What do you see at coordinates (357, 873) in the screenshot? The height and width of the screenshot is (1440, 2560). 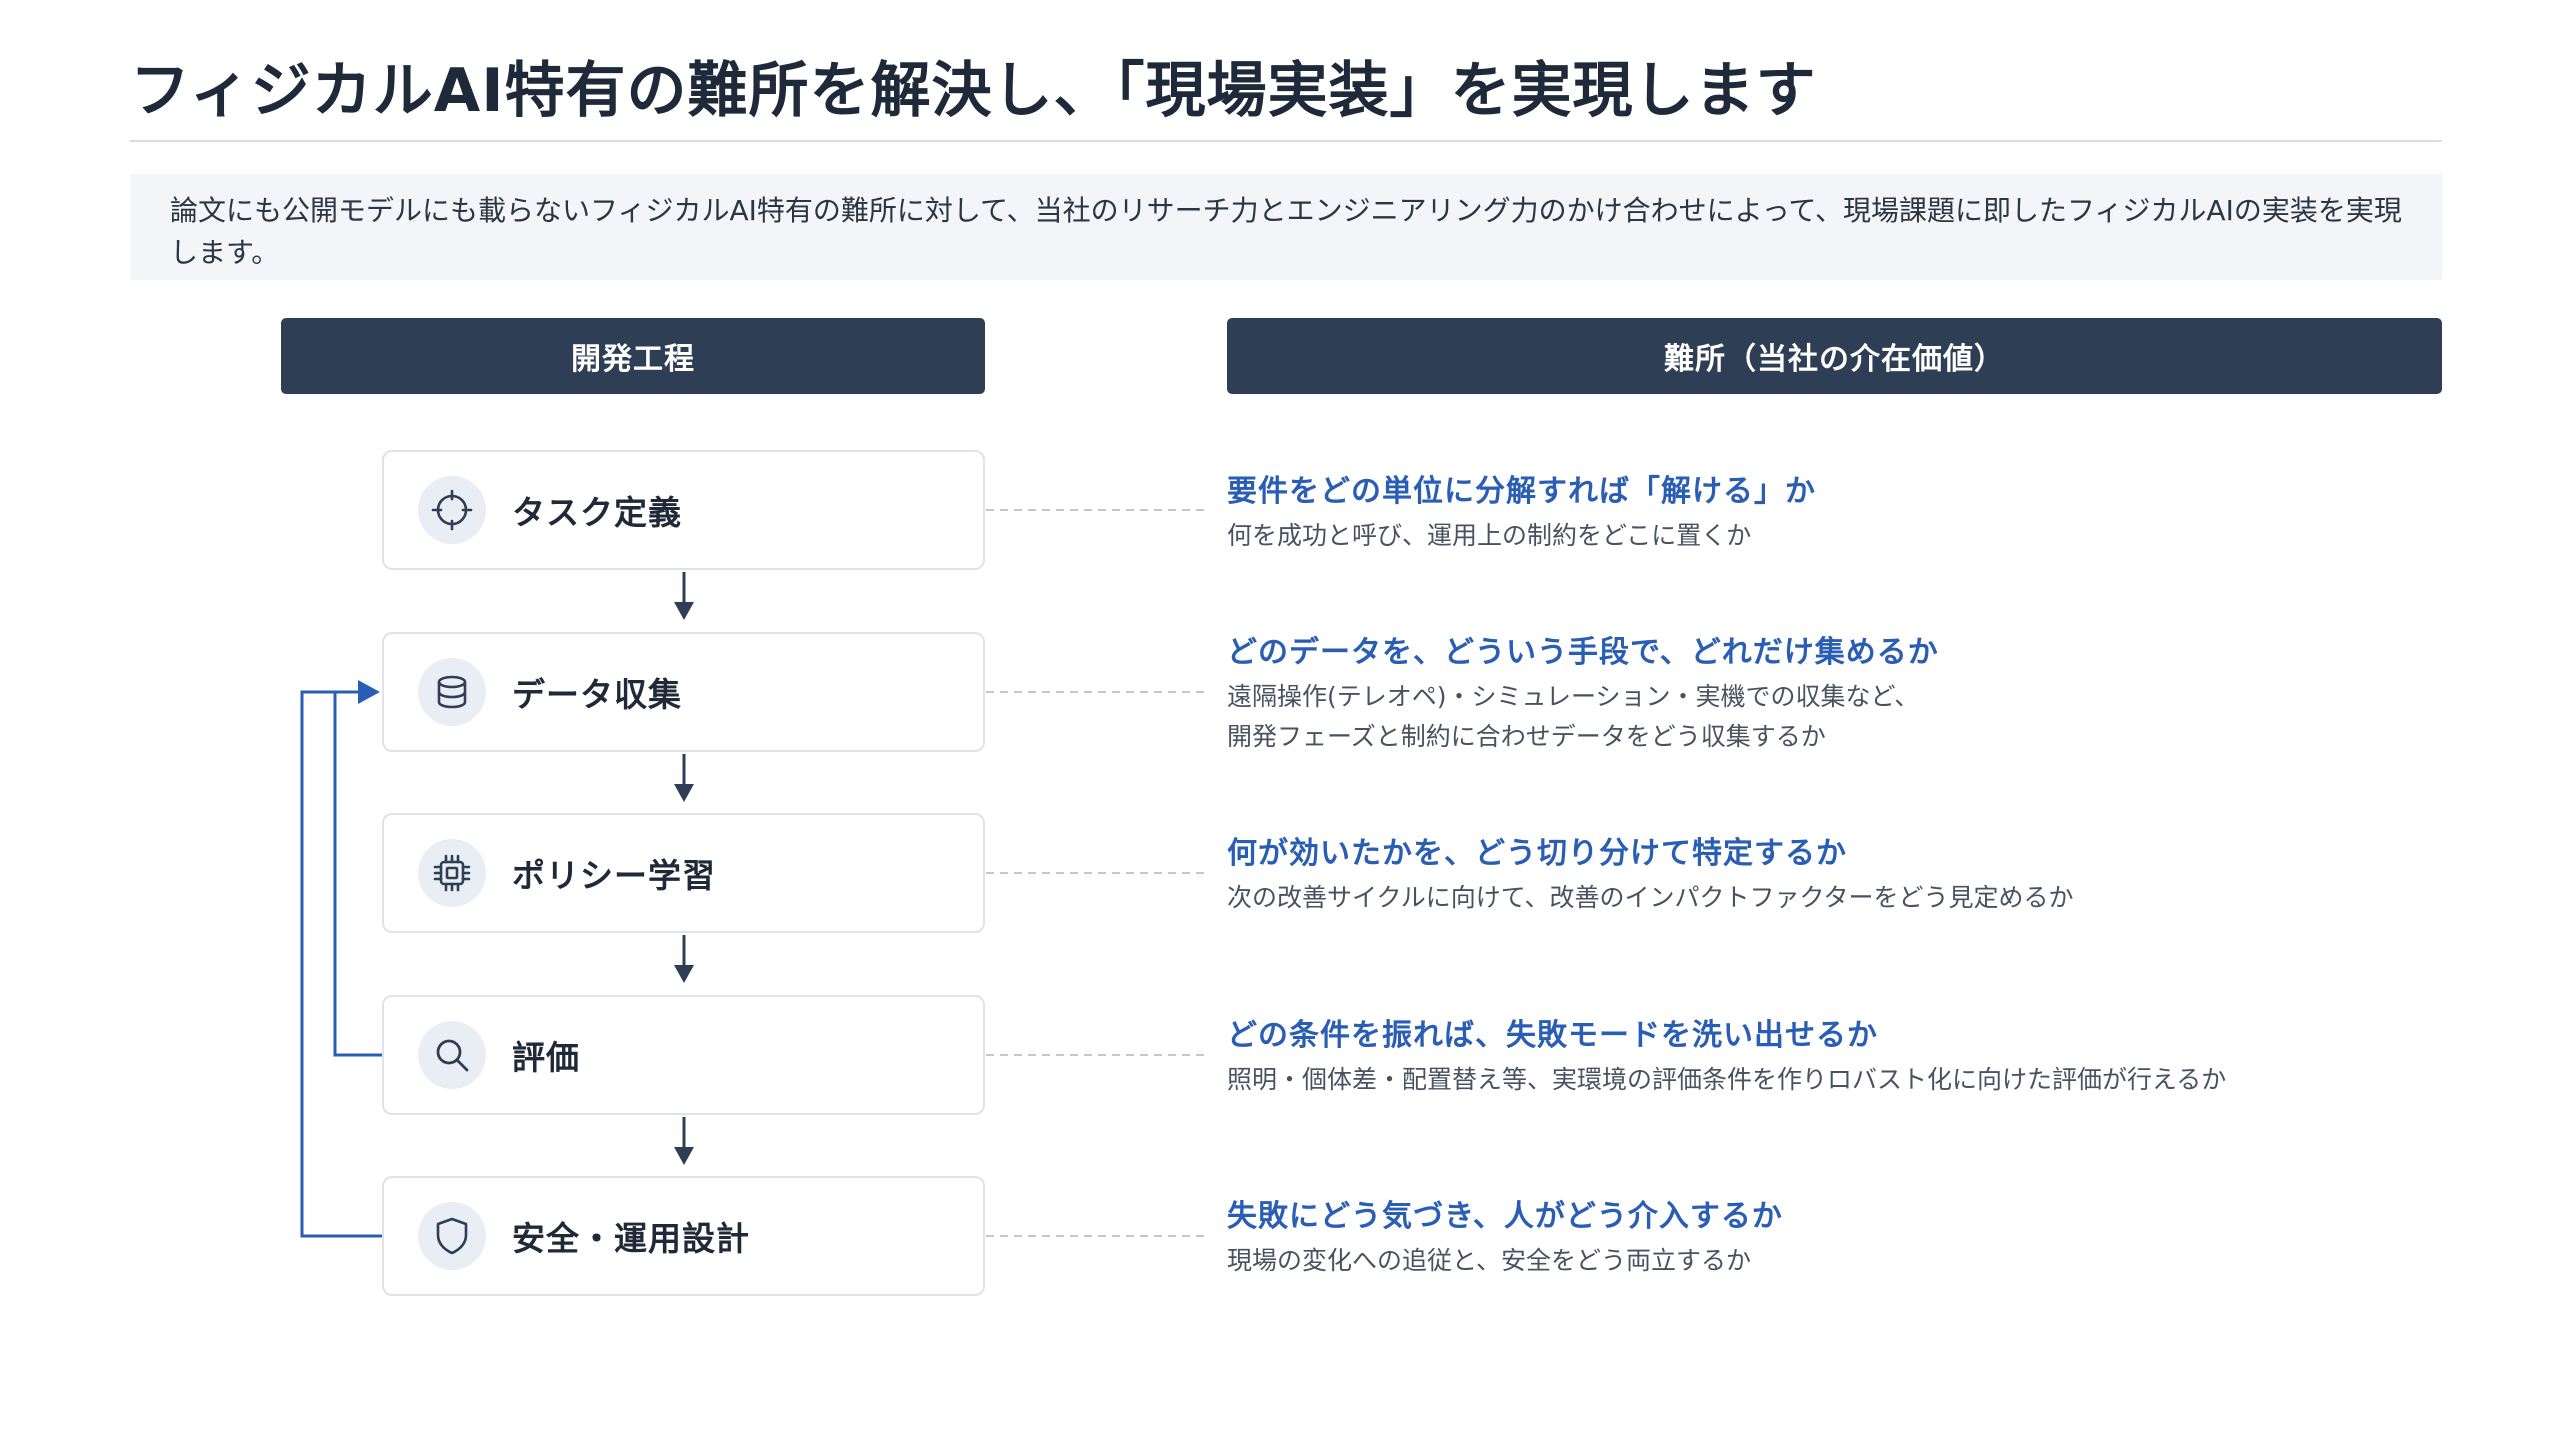 I see `feedback-loop-evaluation` at bounding box center [357, 873].